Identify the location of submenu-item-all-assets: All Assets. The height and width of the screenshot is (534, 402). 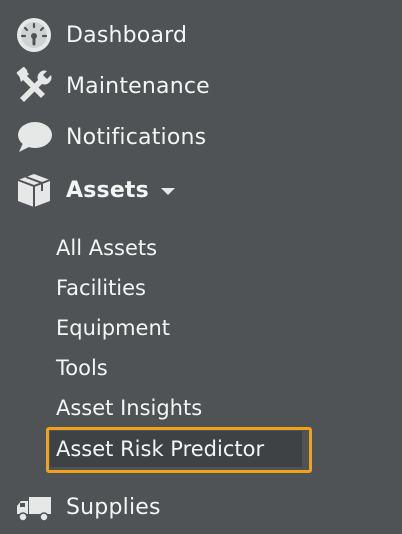
(106, 248).